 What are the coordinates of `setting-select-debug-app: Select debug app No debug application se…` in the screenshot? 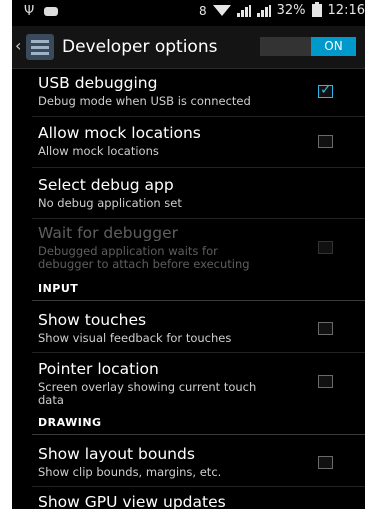 It's located at (188, 194).